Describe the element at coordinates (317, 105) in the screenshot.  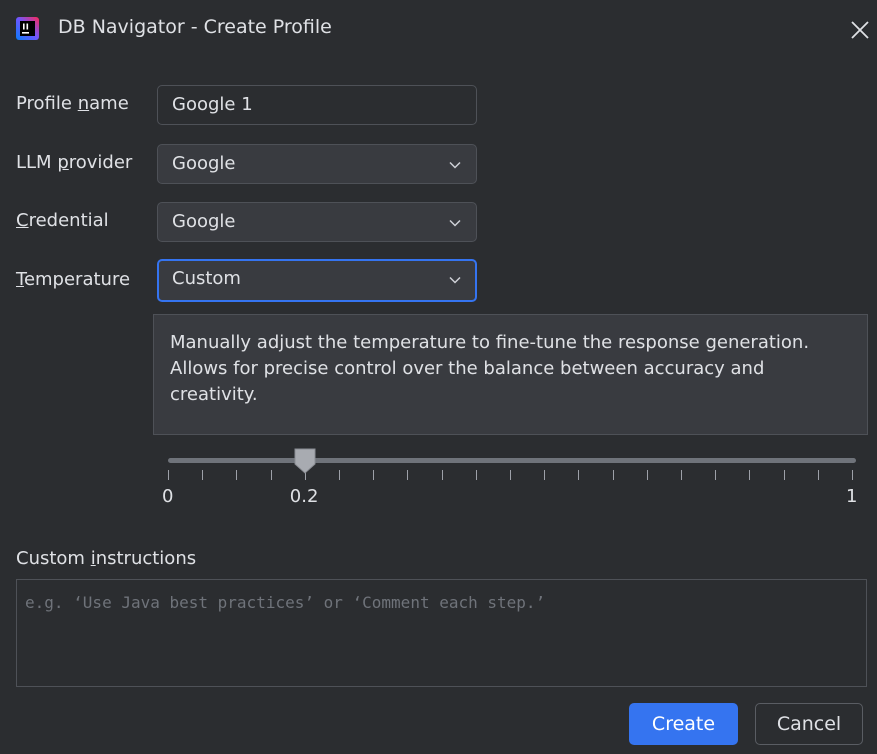
I see `profile-name-input: Google 1` at that location.